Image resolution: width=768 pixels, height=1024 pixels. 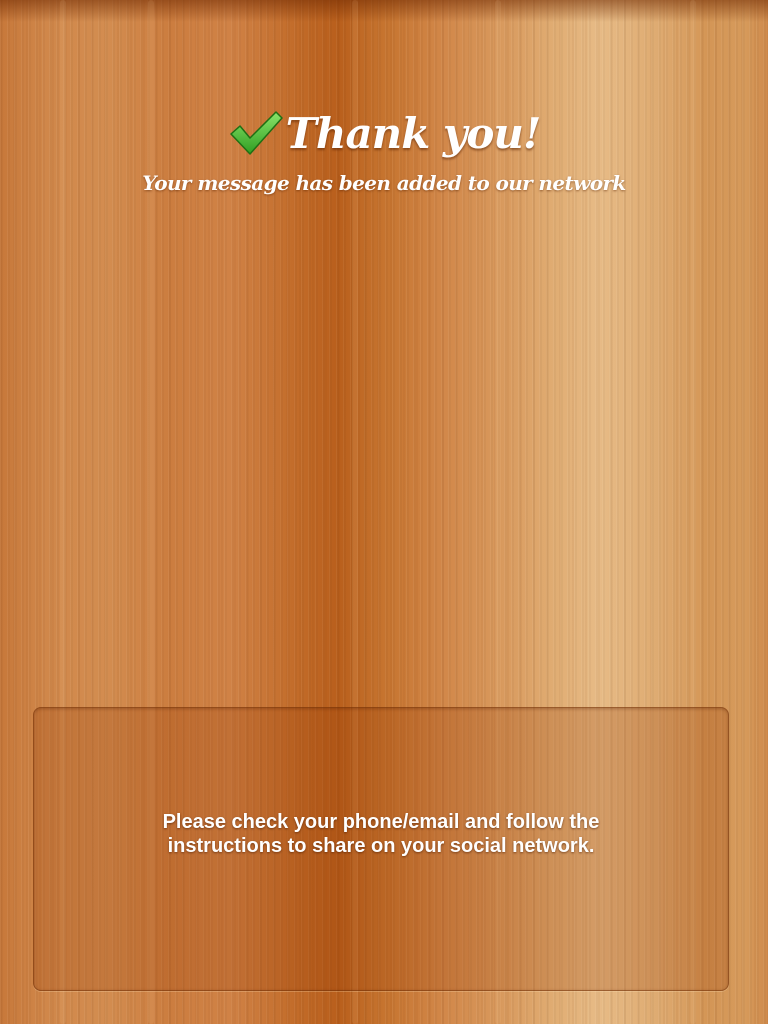 What do you see at coordinates (256, 133) in the screenshot?
I see `checkmark-icon` at bounding box center [256, 133].